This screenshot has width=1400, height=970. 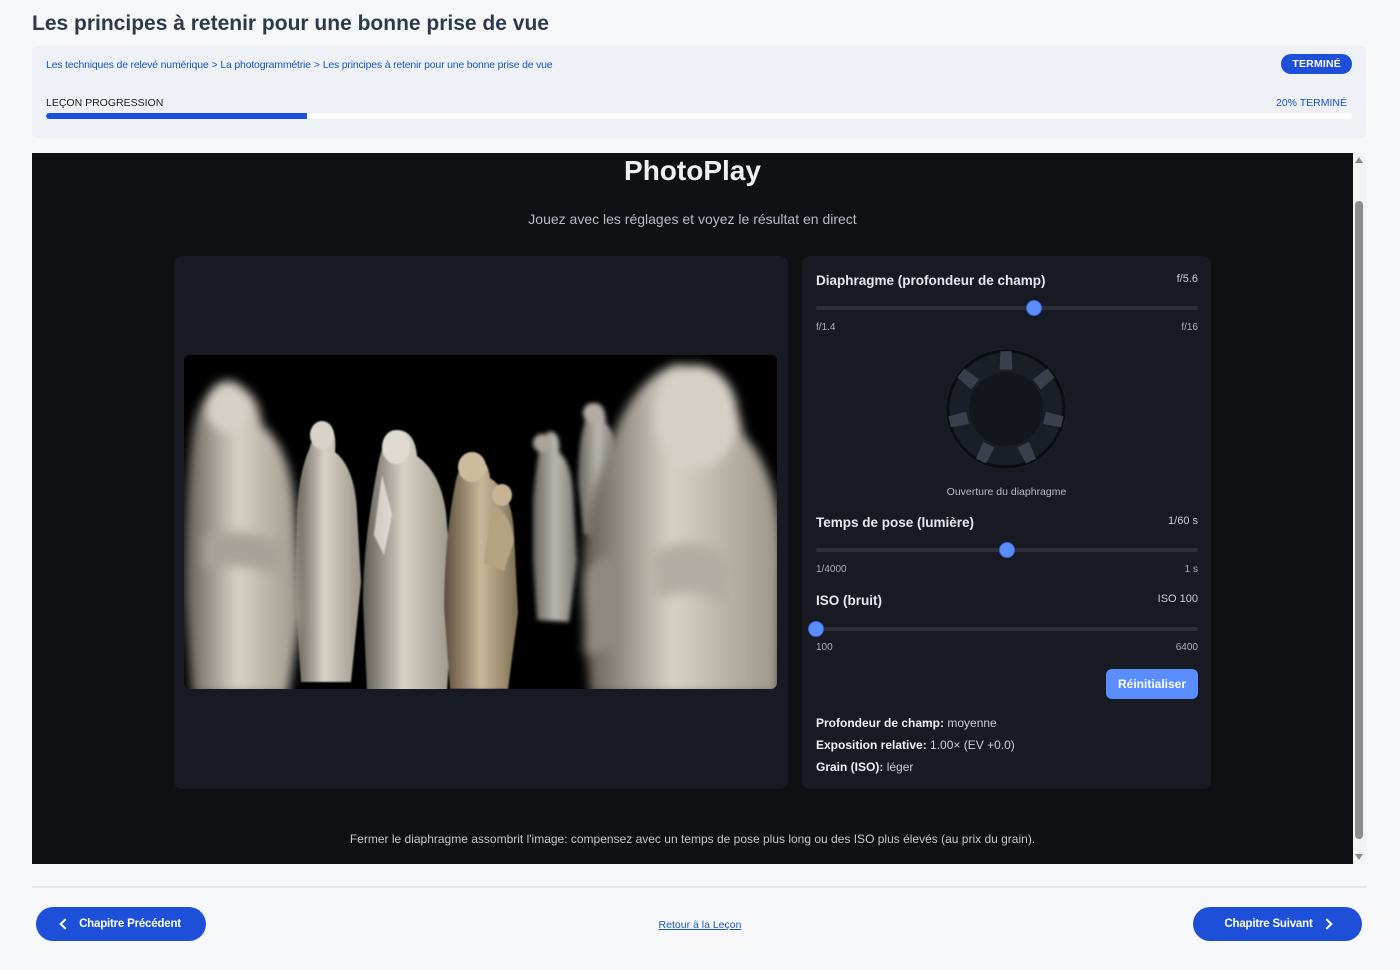 I want to click on shutter-min: 1/4000, so click(x=831, y=569).